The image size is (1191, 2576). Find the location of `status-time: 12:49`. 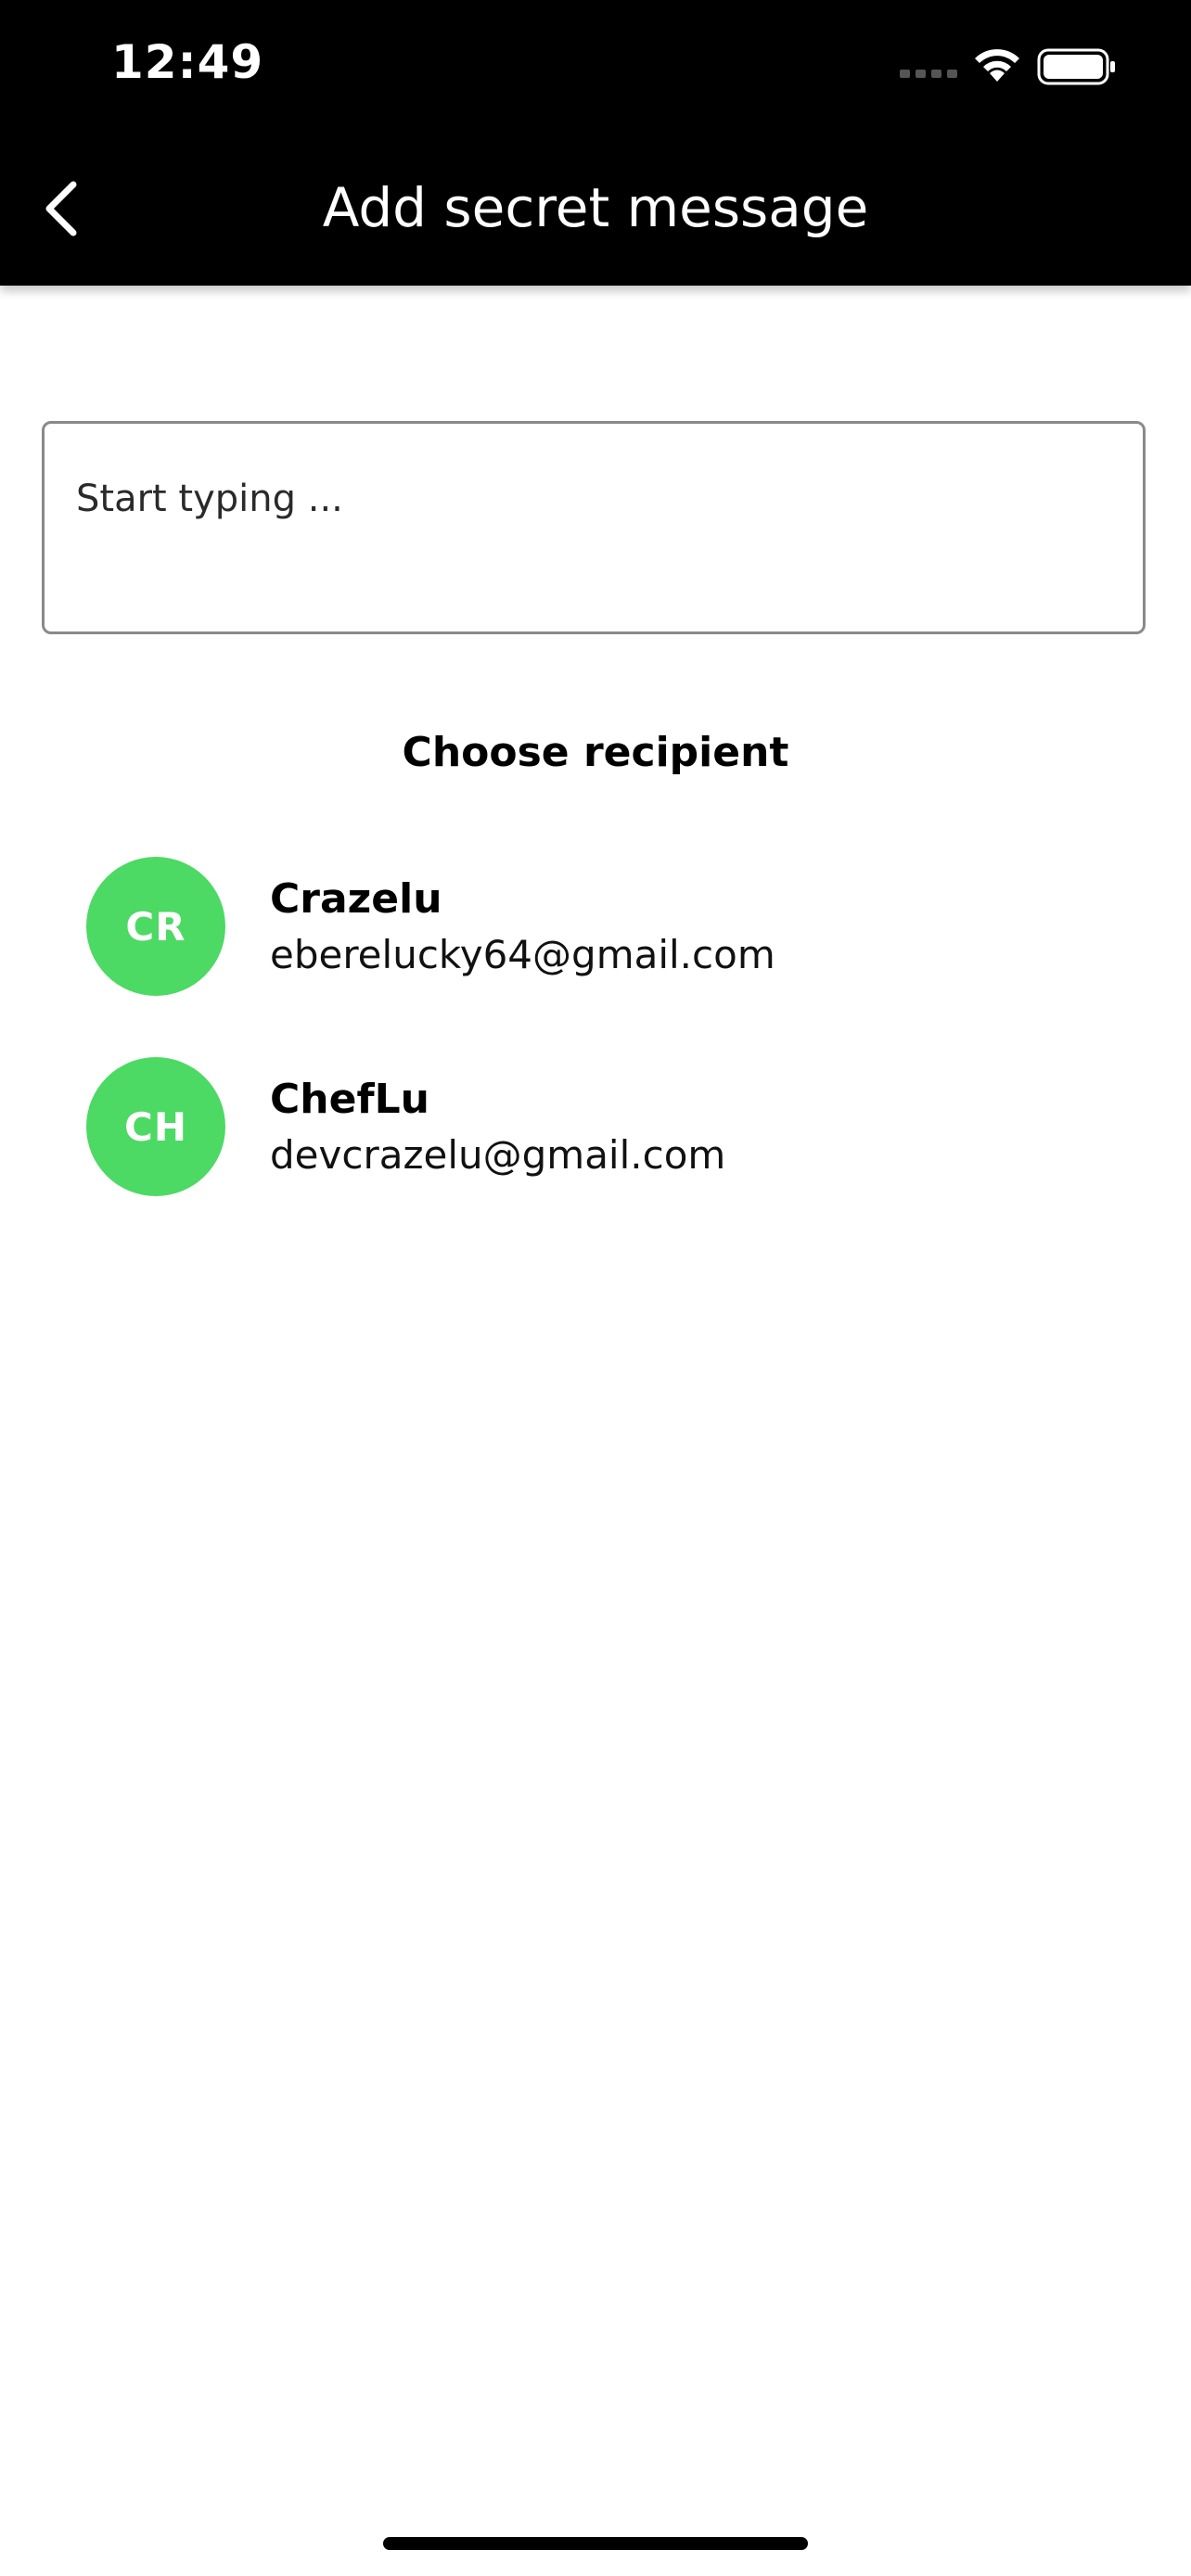

status-time: 12:49 is located at coordinates (187, 62).